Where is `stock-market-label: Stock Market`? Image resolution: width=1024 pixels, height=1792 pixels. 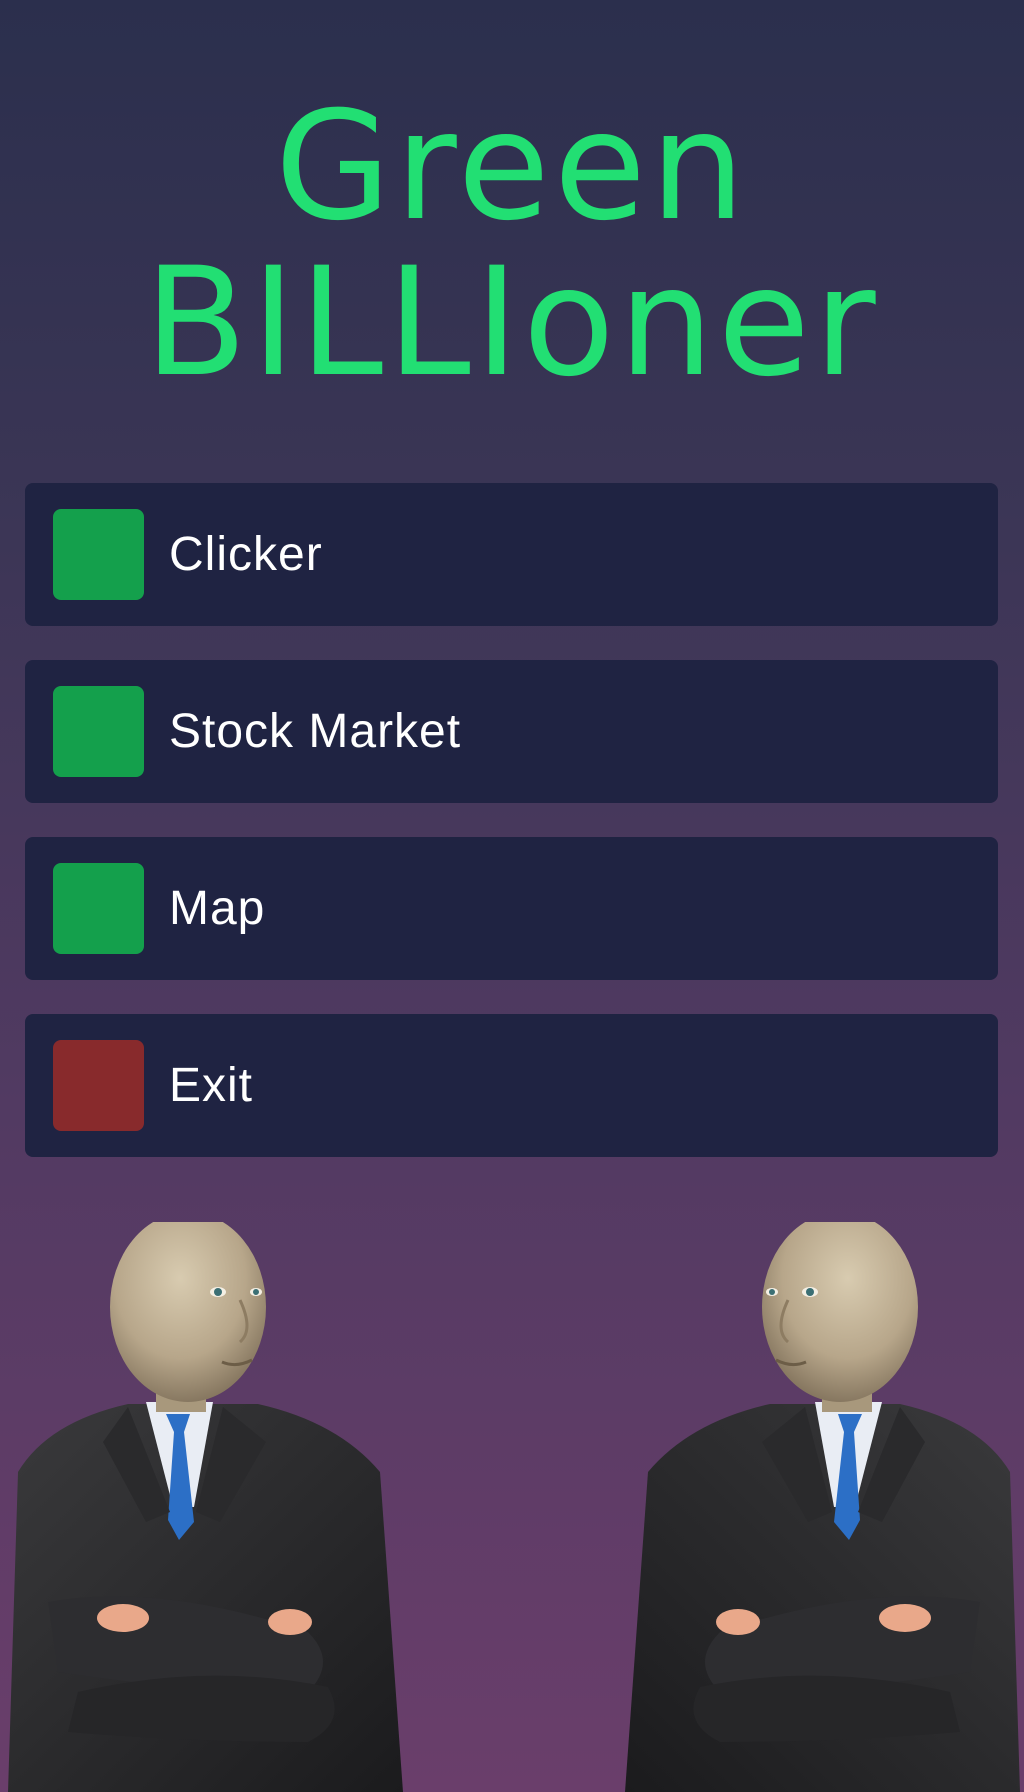 stock-market-label: Stock Market is located at coordinates (315, 731).